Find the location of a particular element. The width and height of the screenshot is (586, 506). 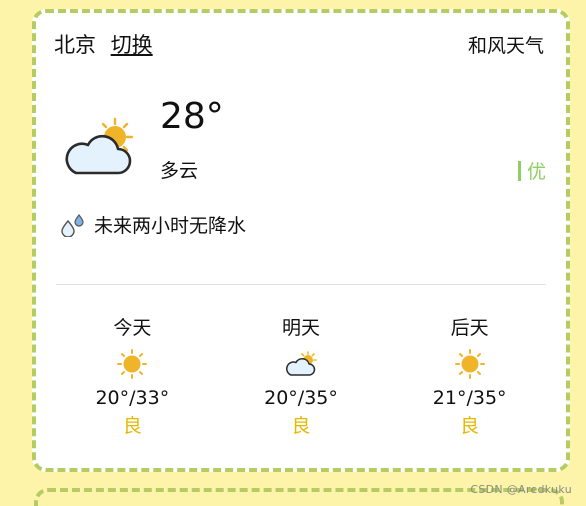

forecast-day-after-tomorrow: 后天 21°/35° 良 is located at coordinates (469, 375).